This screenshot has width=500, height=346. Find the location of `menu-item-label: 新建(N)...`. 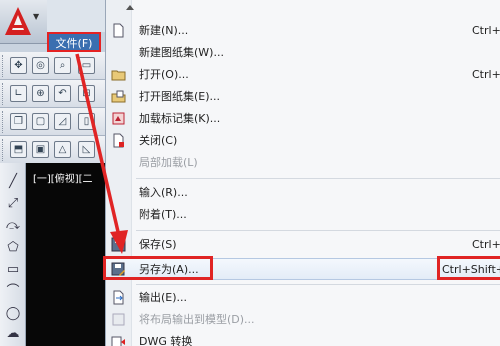

menu-item-label: 新建(N)... is located at coordinates (164, 30).